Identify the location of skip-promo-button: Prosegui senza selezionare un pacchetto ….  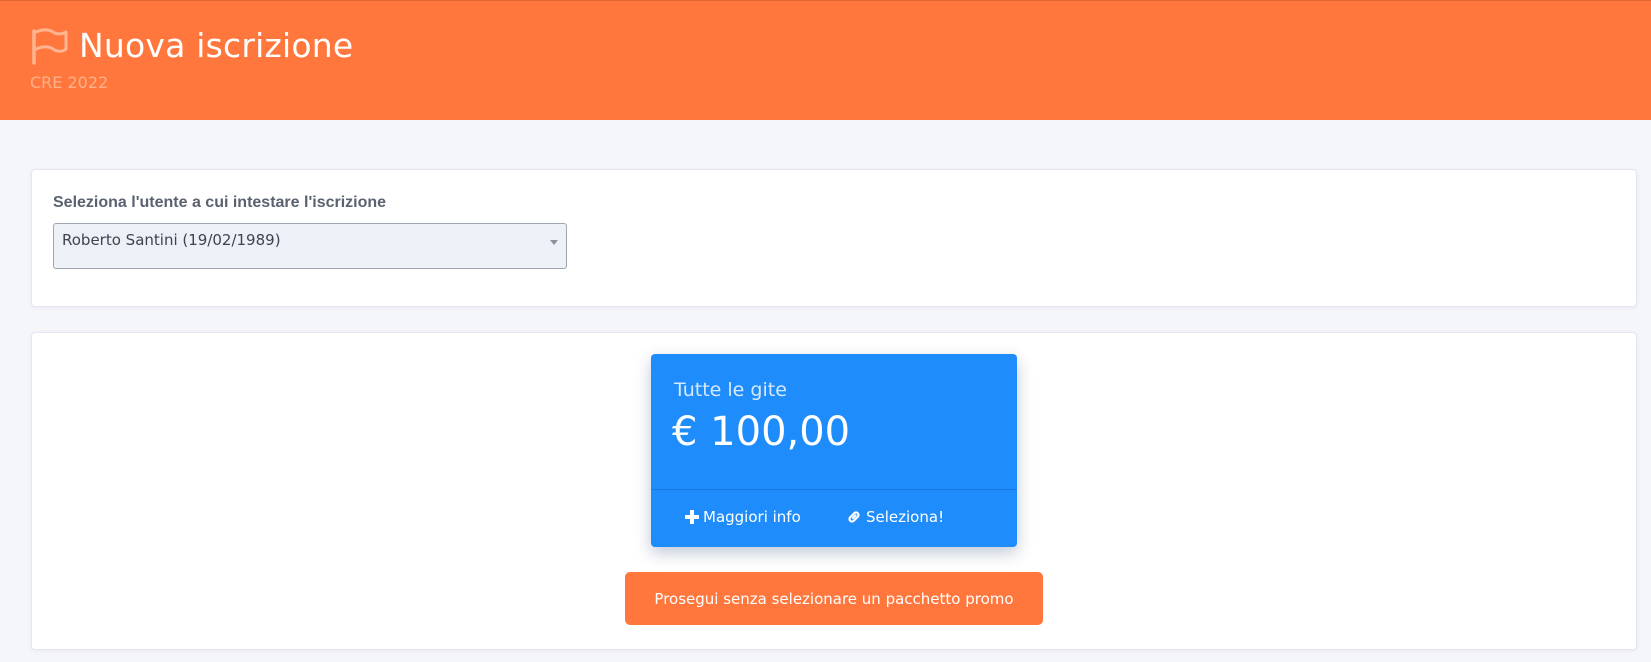
(834, 598).